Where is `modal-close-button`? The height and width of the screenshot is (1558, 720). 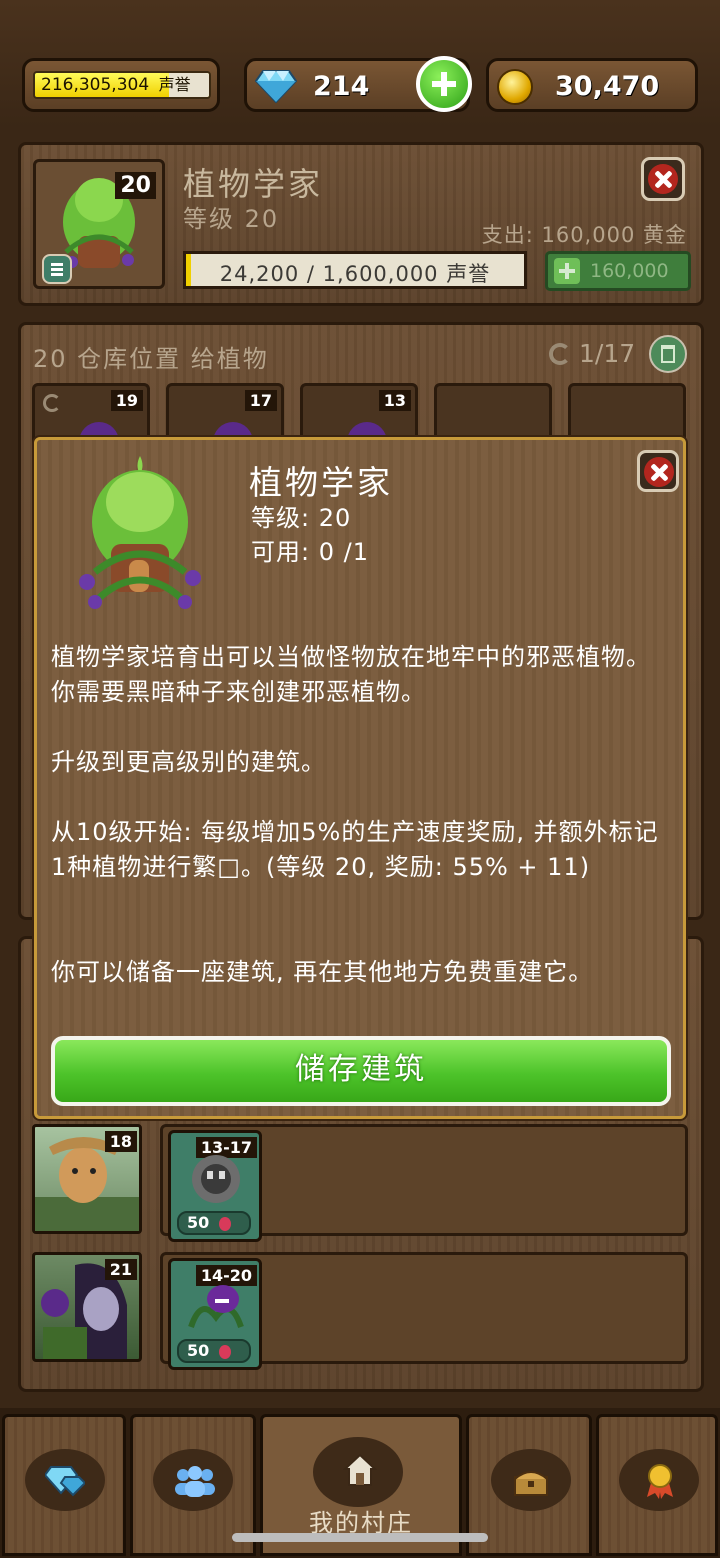
modal-close-button is located at coordinates (658, 471).